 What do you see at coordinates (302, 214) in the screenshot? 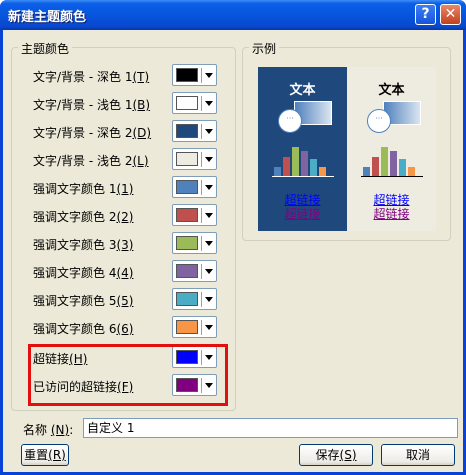
I see `sample-visited-link-dark: 超链接` at bounding box center [302, 214].